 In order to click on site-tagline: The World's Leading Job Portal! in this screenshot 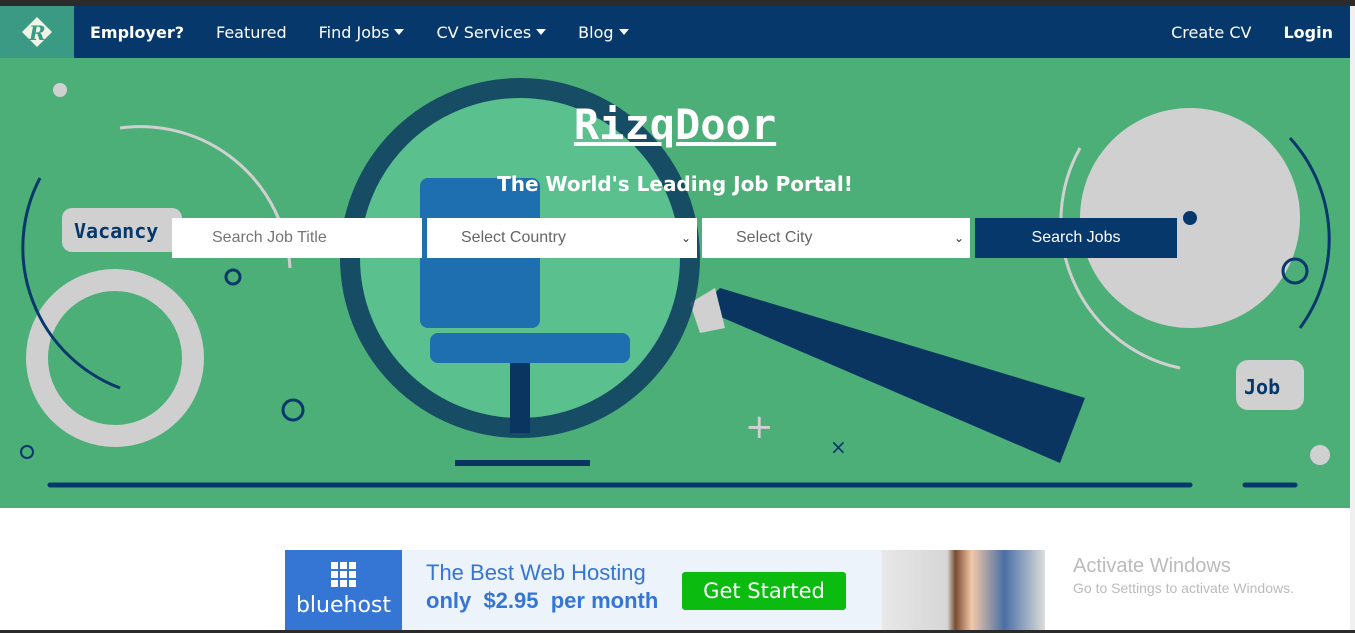, I will do `click(675, 184)`.